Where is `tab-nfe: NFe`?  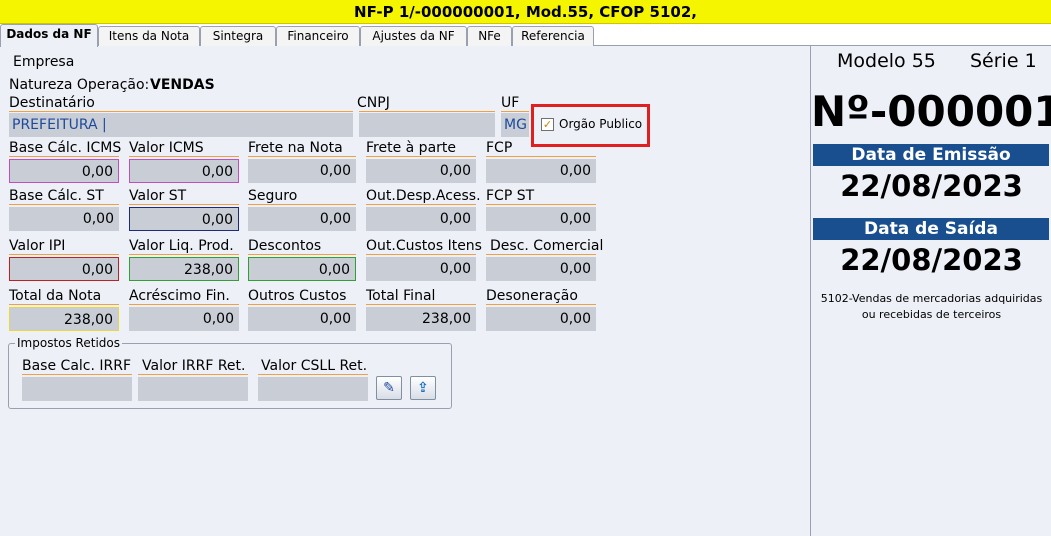
tab-nfe: NFe is located at coordinates (489, 36).